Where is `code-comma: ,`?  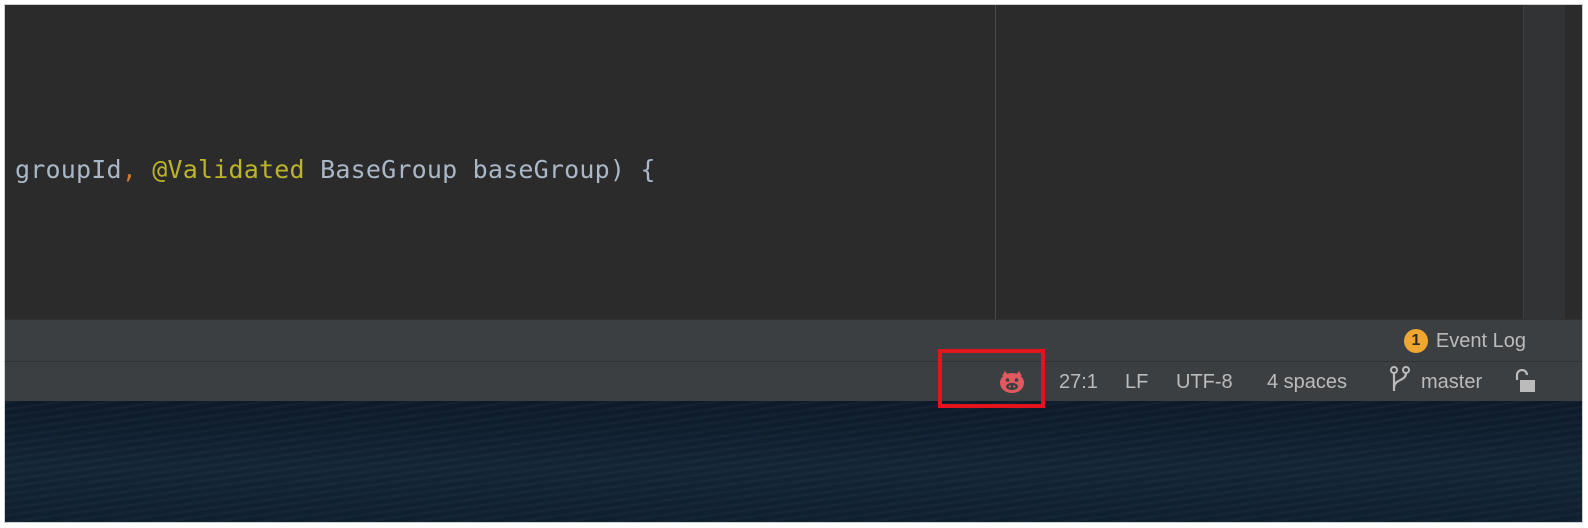
code-comma: , is located at coordinates (129, 169).